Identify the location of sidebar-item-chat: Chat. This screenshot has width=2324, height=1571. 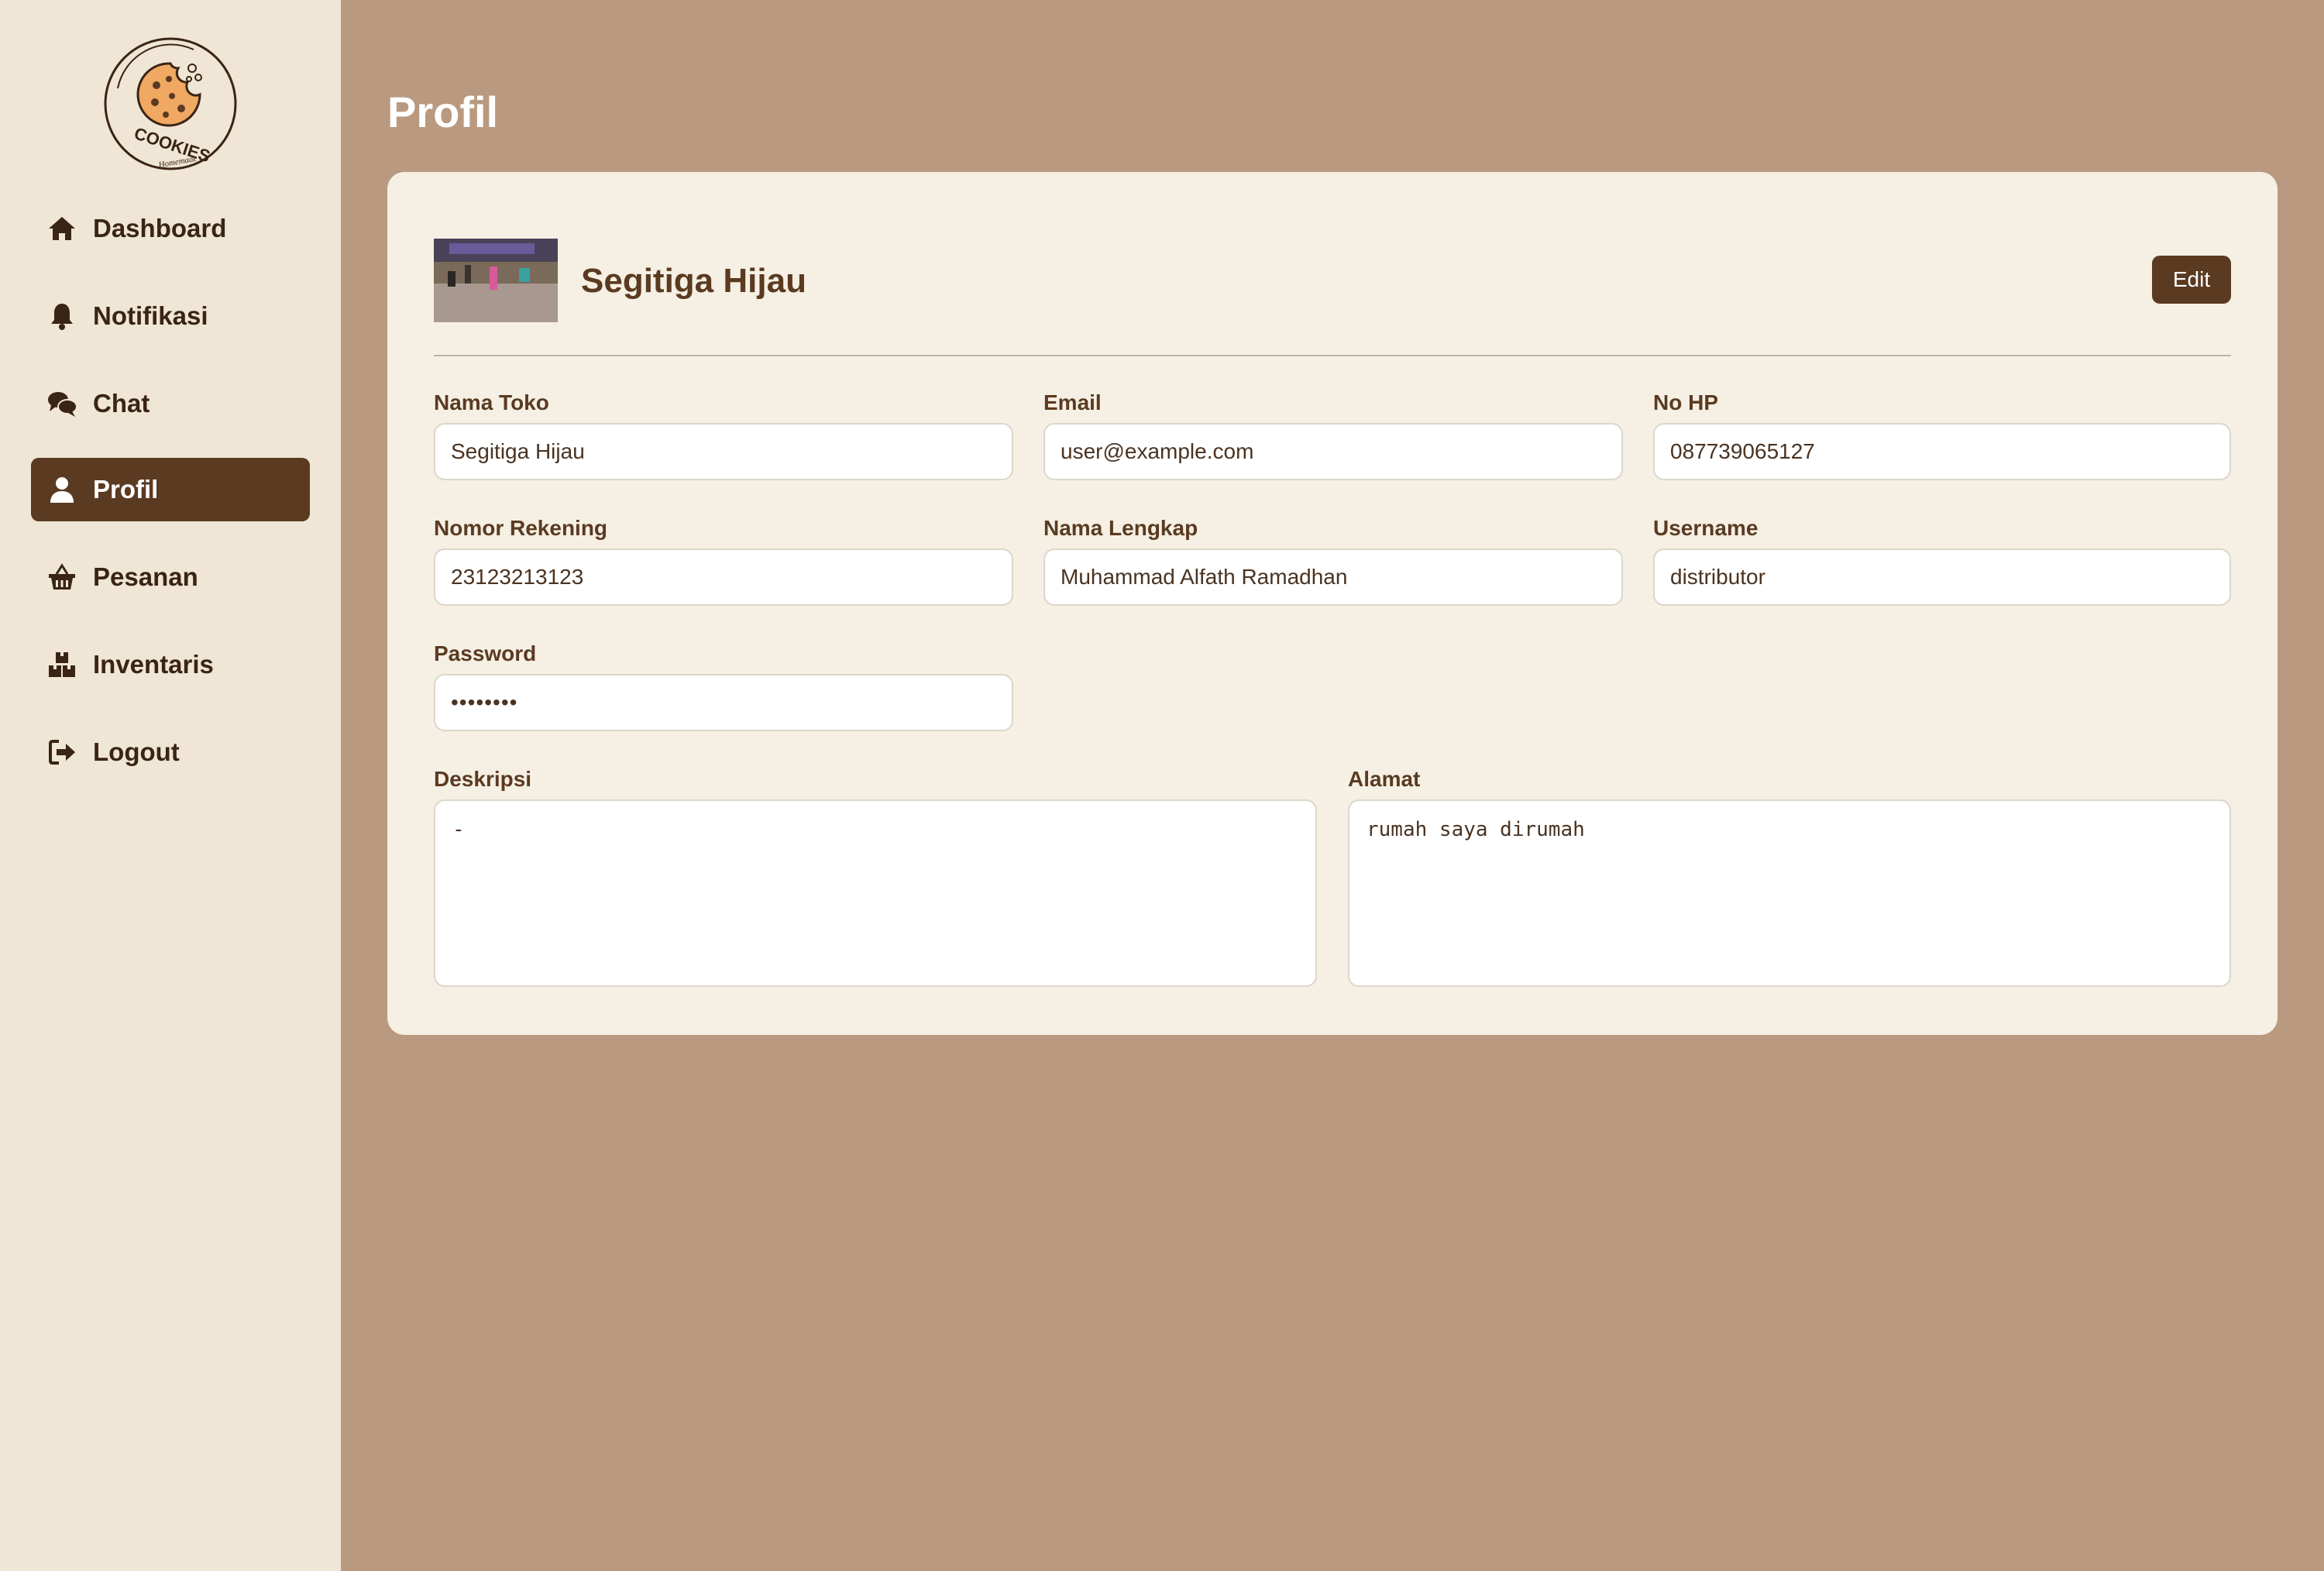
(170, 404).